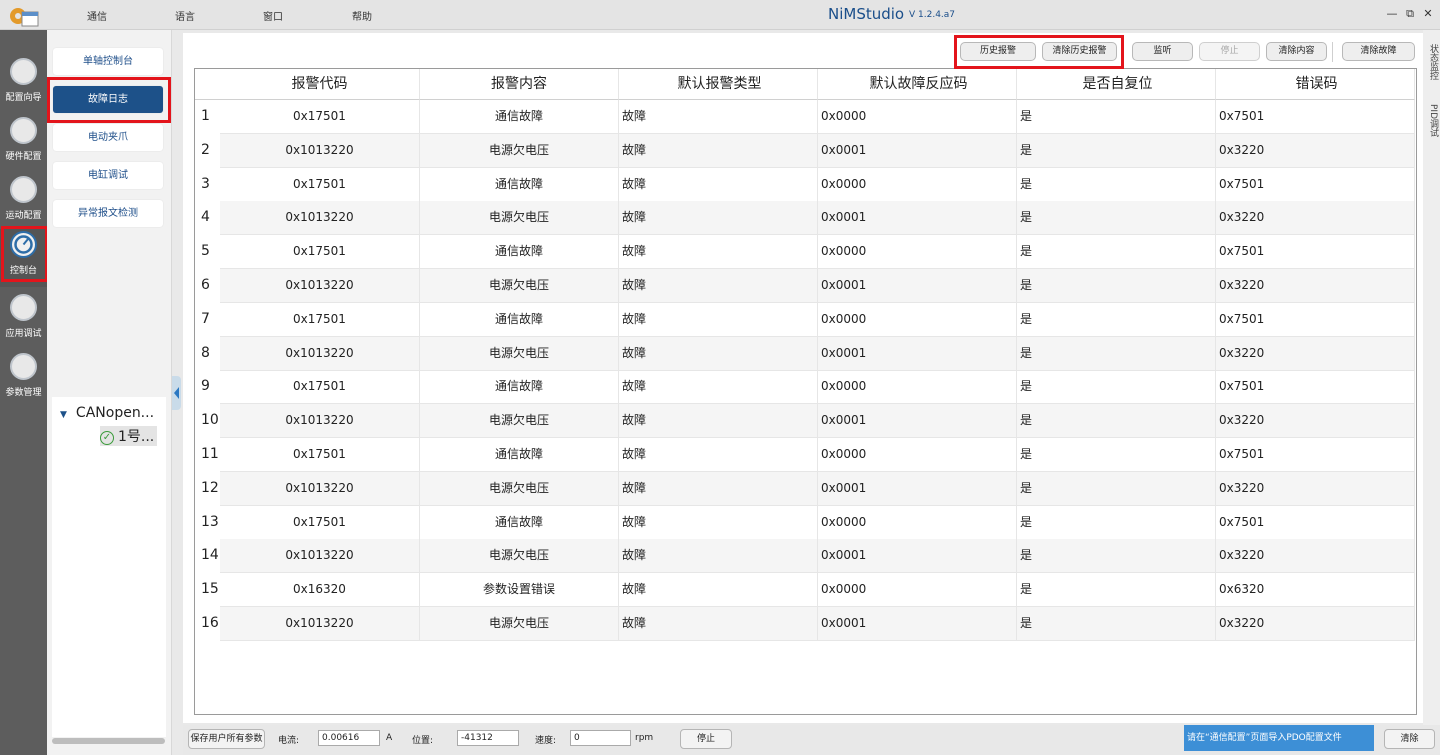 The image size is (1440, 755). I want to click on stop-button: 停止, so click(1229, 51).